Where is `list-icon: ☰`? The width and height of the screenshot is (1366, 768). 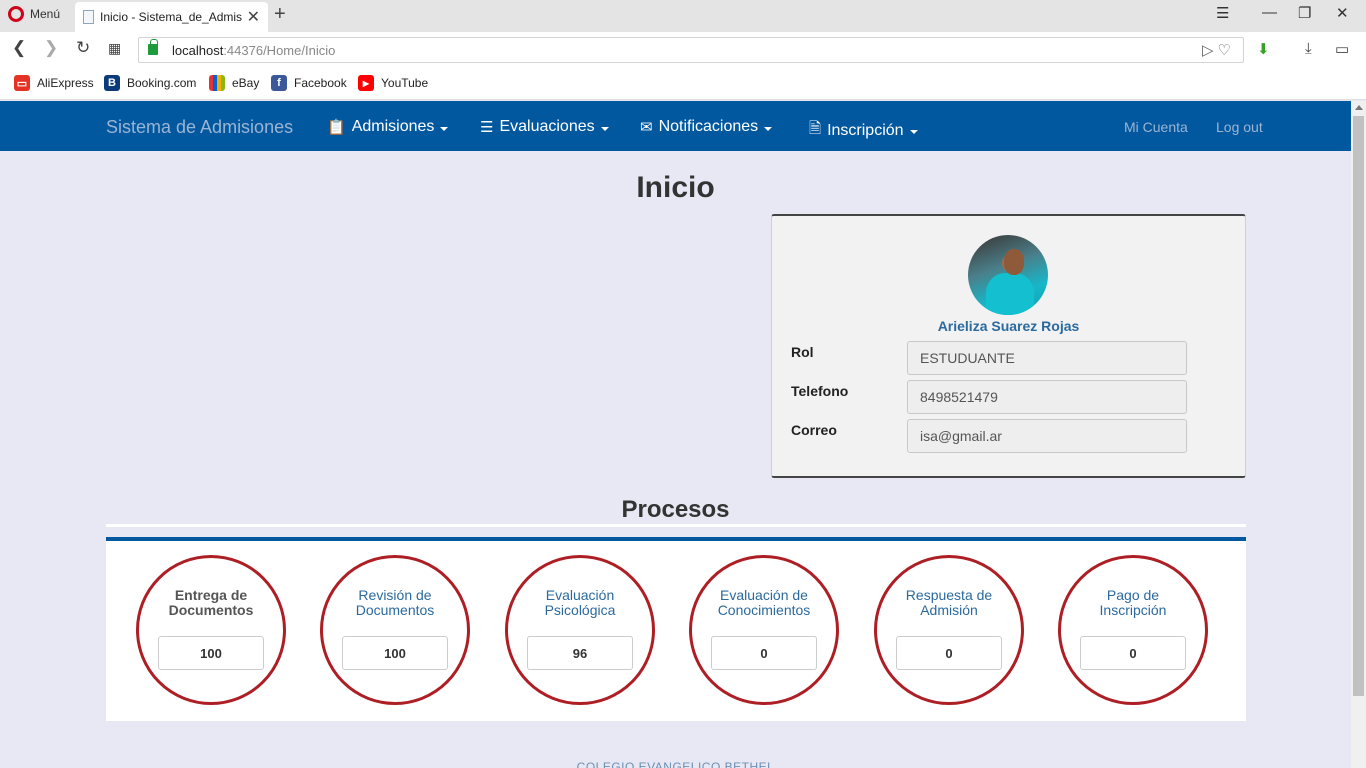 list-icon: ☰ is located at coordinates (487, 127).